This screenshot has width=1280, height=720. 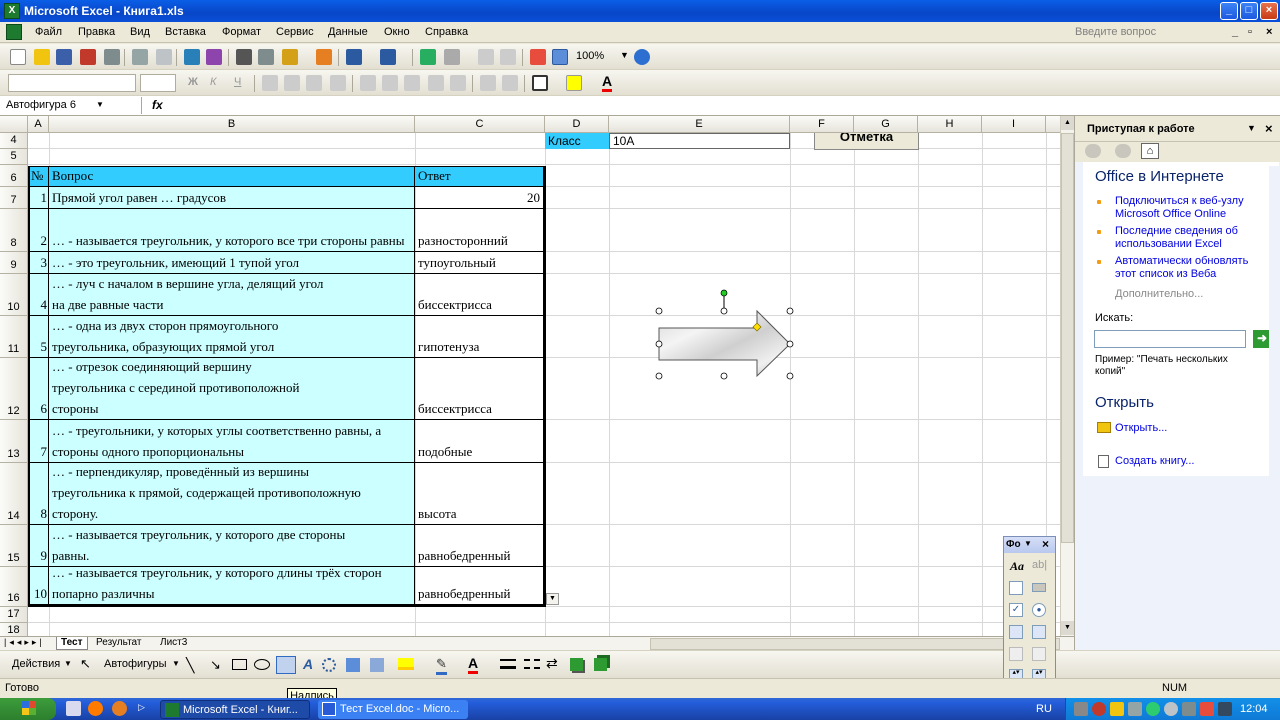 What do you see at coordinates (308, 664) in the screenshot?
I see `wordart-icon: A` at bounding box center [308, 664].